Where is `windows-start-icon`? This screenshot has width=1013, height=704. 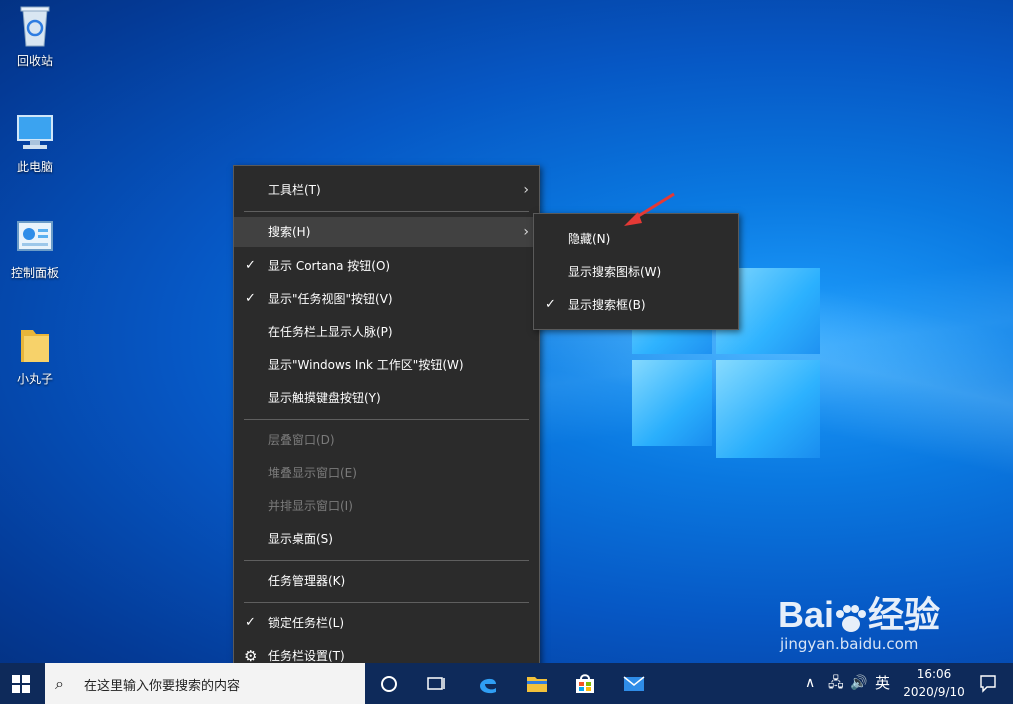 windows-start-icon is located at coordinates (21, 684).